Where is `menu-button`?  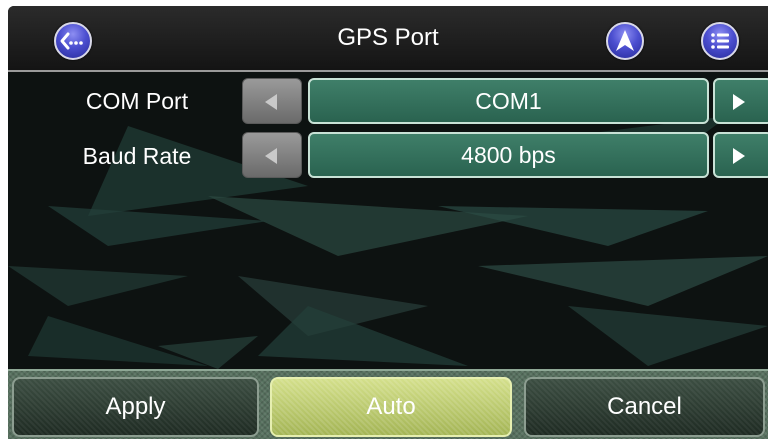 menu-button is located at coordinates (720, 41).